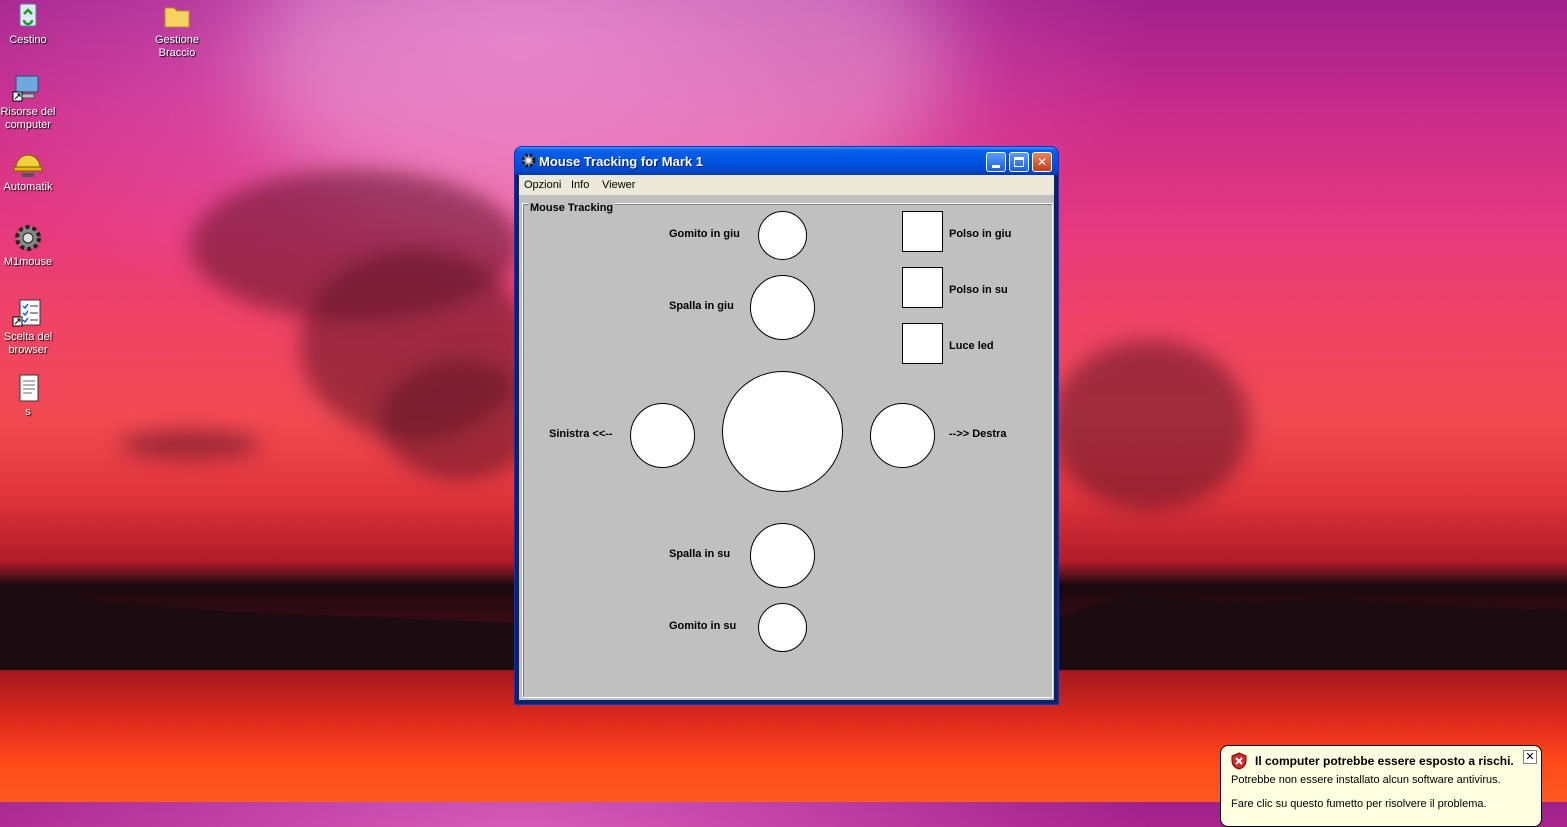 The height and width of the screenshot is (827, 1567). I want to click on balloon-close-button: ✕, so click(1530, 757).